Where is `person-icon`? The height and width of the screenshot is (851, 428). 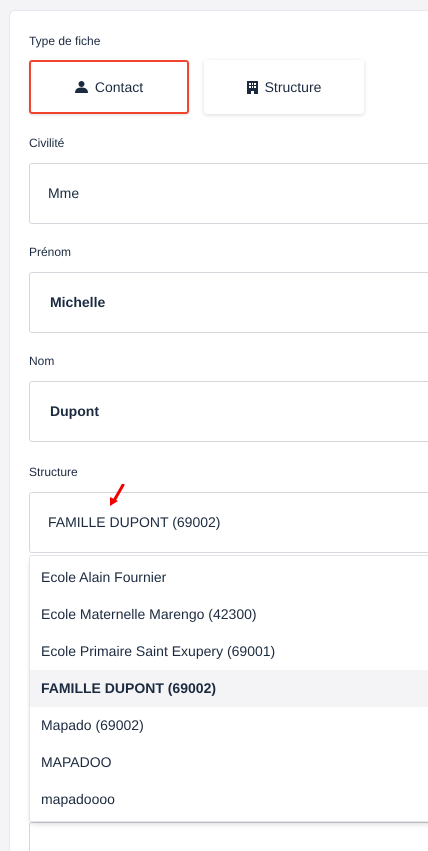 person-icon is located at coordinates (81, 87).